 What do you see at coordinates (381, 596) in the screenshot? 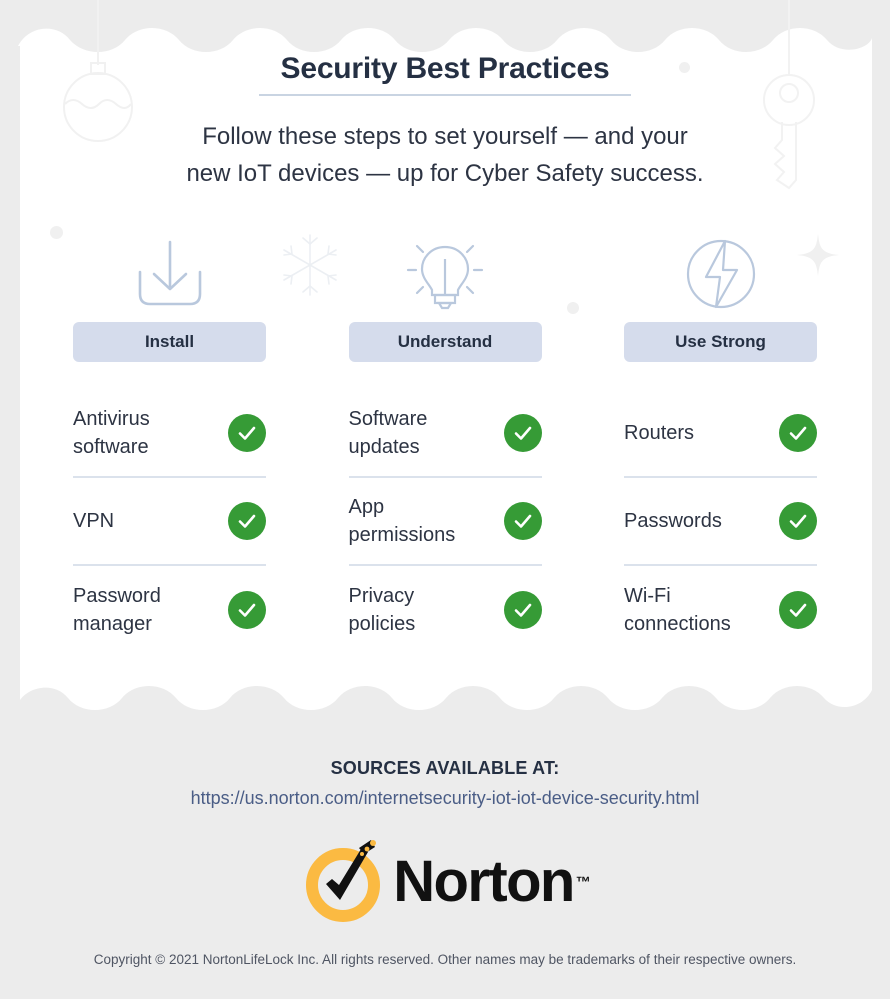
I see `label-line-1: Privacy` at bounding box center [381, 596].